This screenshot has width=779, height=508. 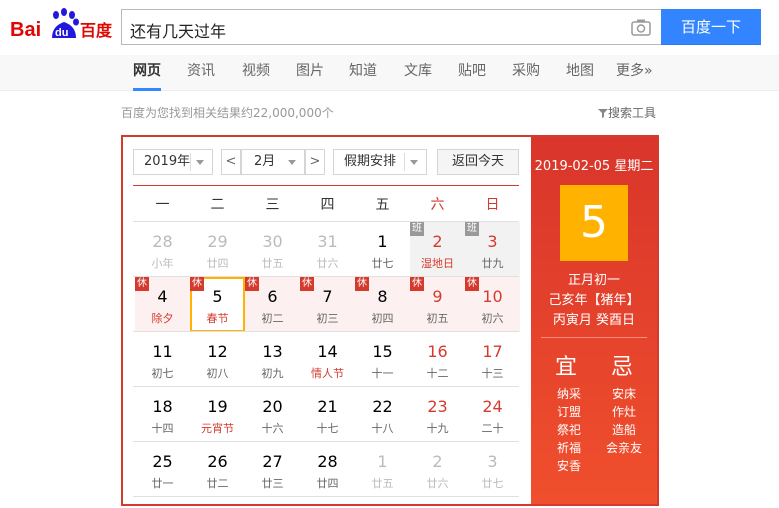 What do you see at coordinates (162, 205) in the screenshot?
I see `weekday-mon: 一` at bounding box center [162, 205].